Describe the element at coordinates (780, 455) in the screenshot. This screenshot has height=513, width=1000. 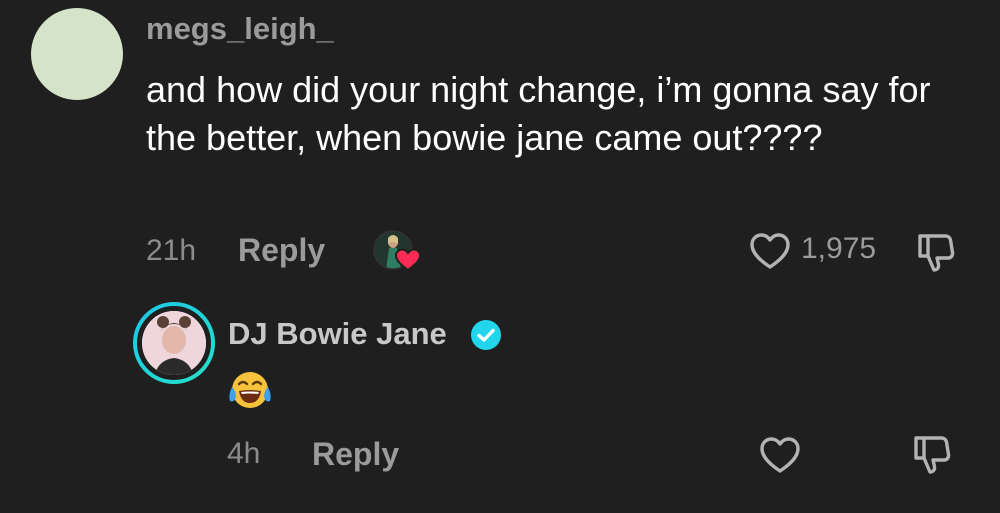
I see `heart-outline-icon` at that location.